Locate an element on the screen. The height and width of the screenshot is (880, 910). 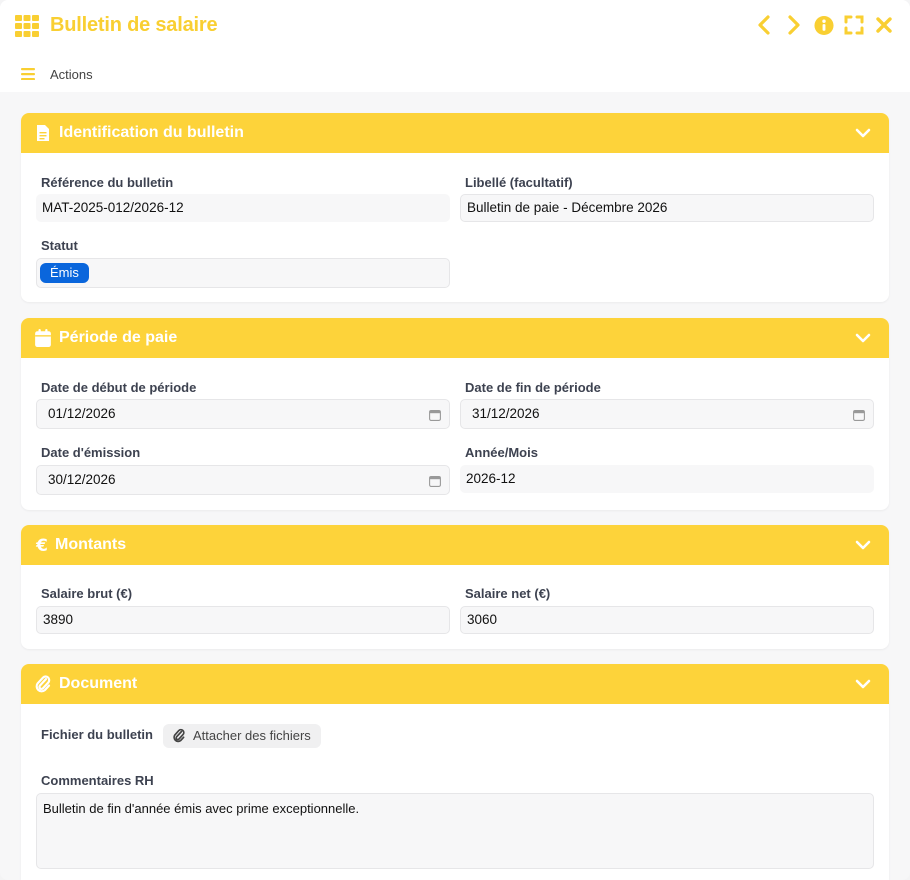
close-icon is located at coordinates (884, 25).